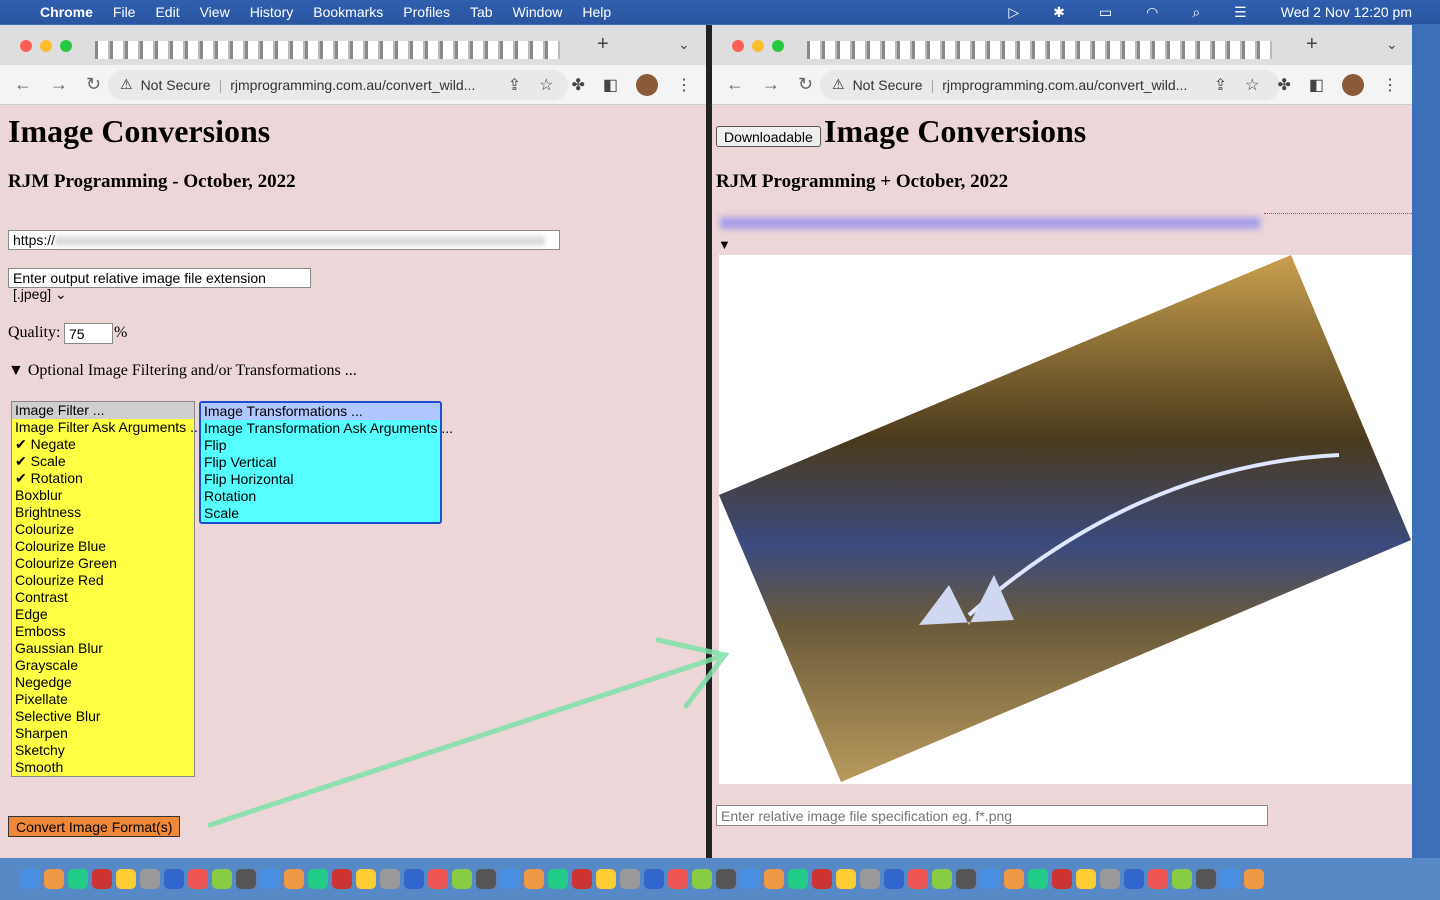  What do you see at coordinates (348, 12) in the screenshot?
I see `menu-bookmarks: Bookmarks` at bounding box center [348, 12].